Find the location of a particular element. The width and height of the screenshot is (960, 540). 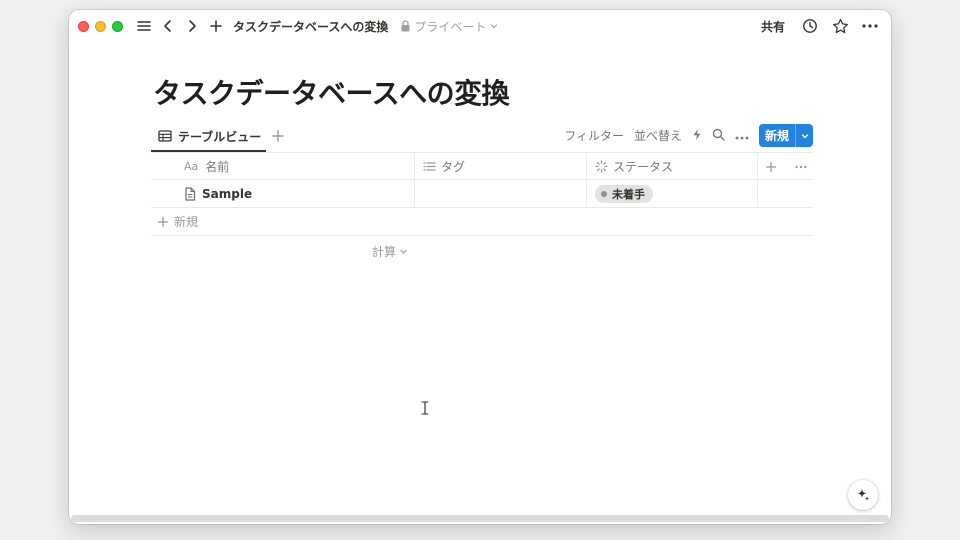

plus-icon is located at coordinates (163, 221).